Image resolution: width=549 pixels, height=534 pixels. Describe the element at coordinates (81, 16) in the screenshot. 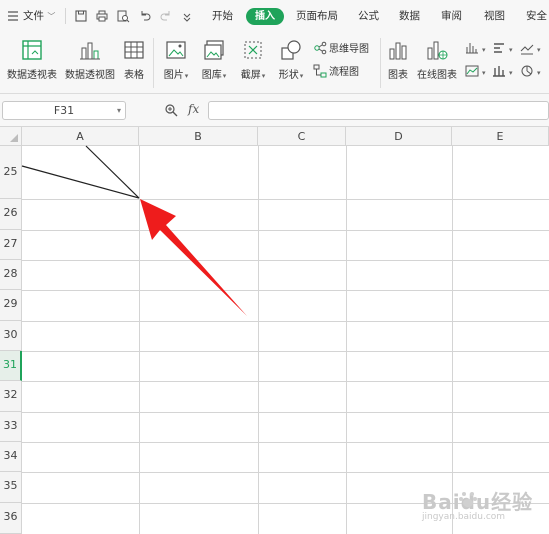

I see `save-icon` at that location.